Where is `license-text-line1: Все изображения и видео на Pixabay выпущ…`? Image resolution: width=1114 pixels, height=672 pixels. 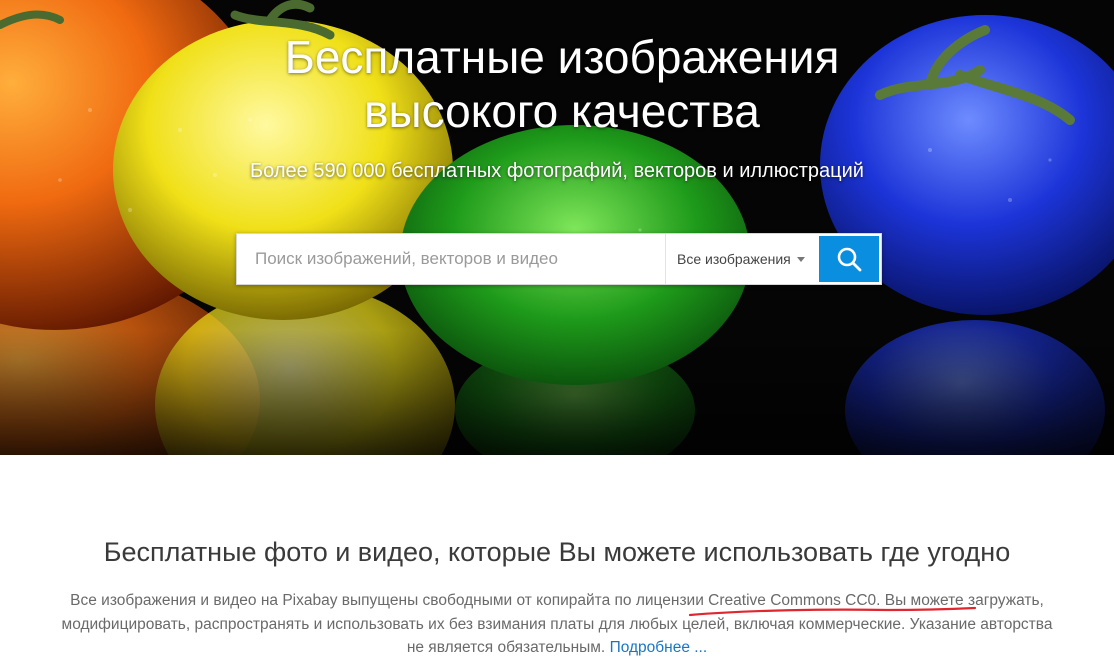 license-text-line1: Все изображения и видео на Pixabay выпущ… is located at coordinates (557, 600).